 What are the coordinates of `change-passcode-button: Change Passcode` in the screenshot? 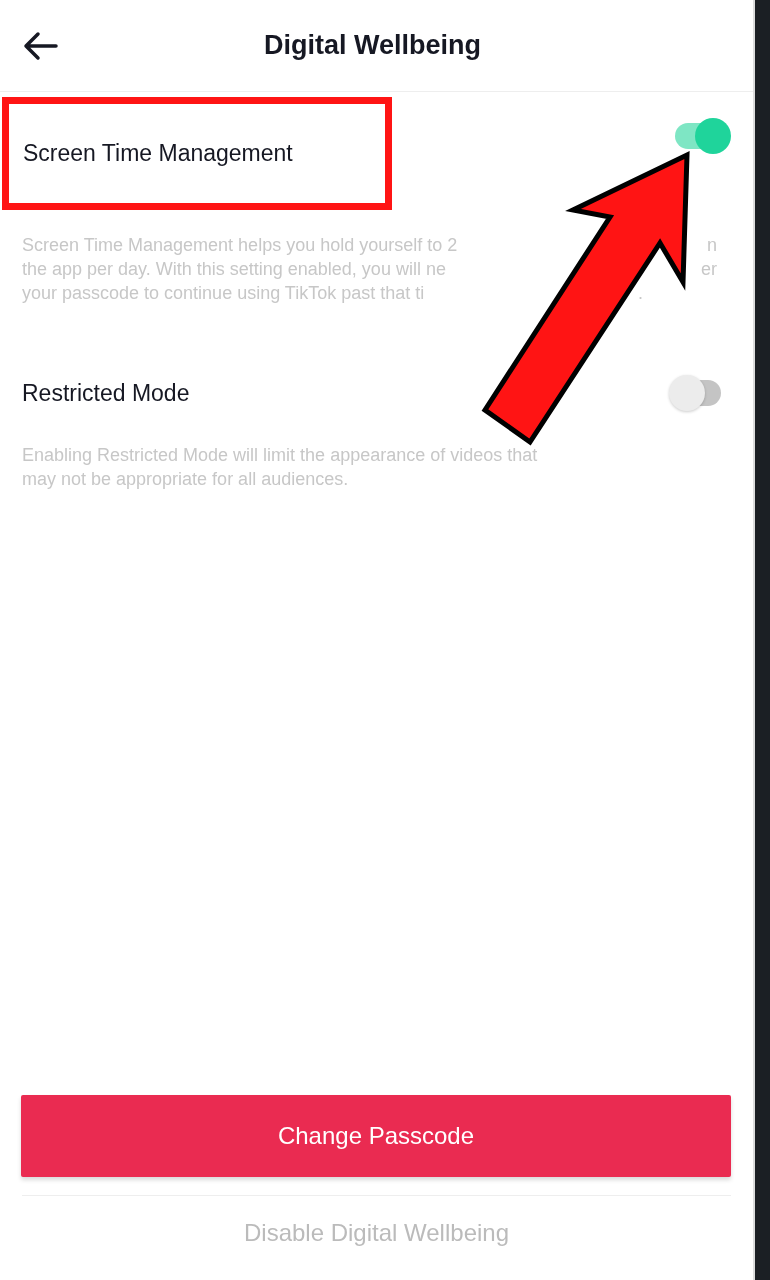 It's located at (376, 1136).